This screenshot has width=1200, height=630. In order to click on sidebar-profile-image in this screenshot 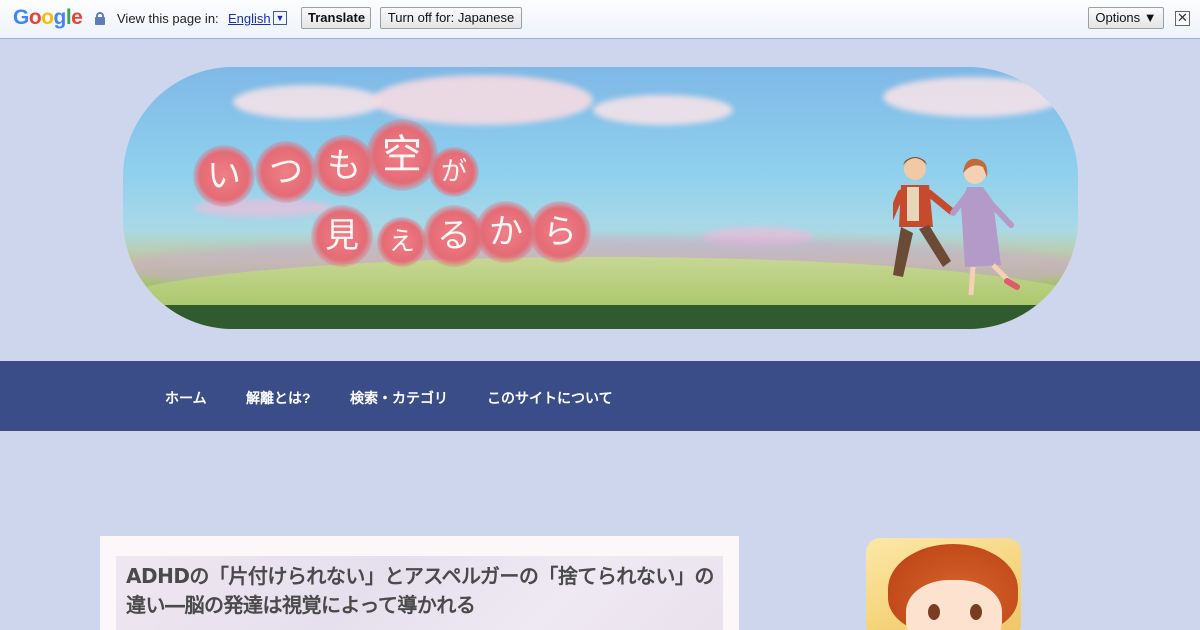, I will do `click(943, 584)`.